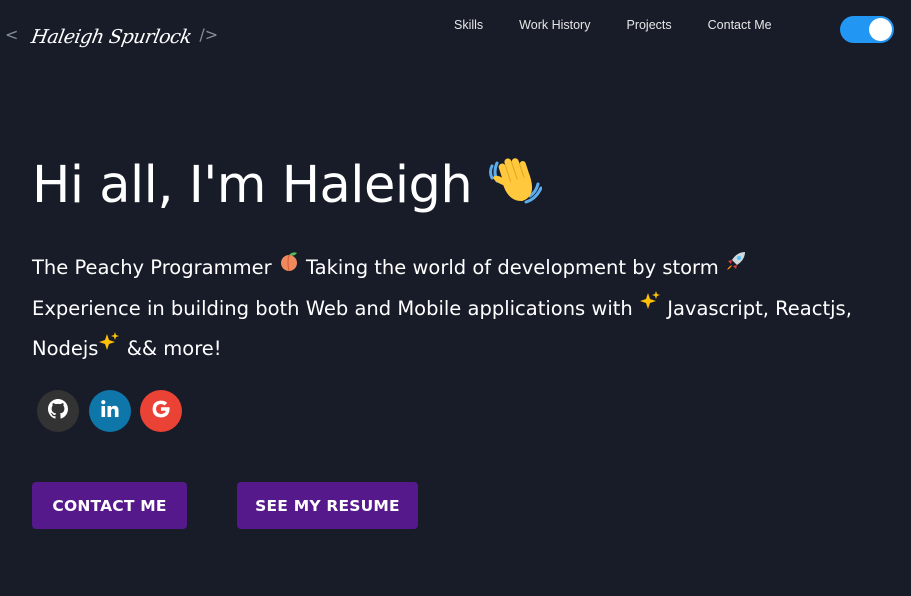 This screenshot has width=911, height=596. What do you see at coordinates (289, 266) in the screenshot?
I see `peach-icon` at bounding box center [289, 266].